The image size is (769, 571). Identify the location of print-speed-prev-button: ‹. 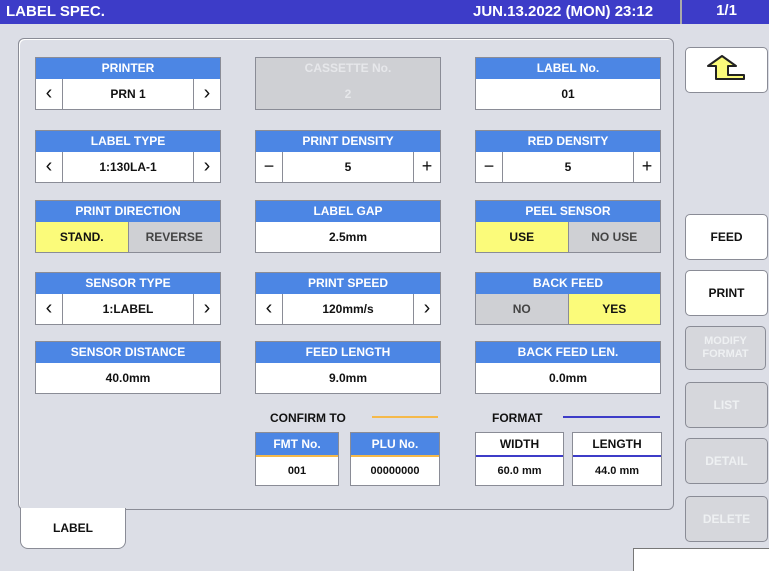
(269, 309).